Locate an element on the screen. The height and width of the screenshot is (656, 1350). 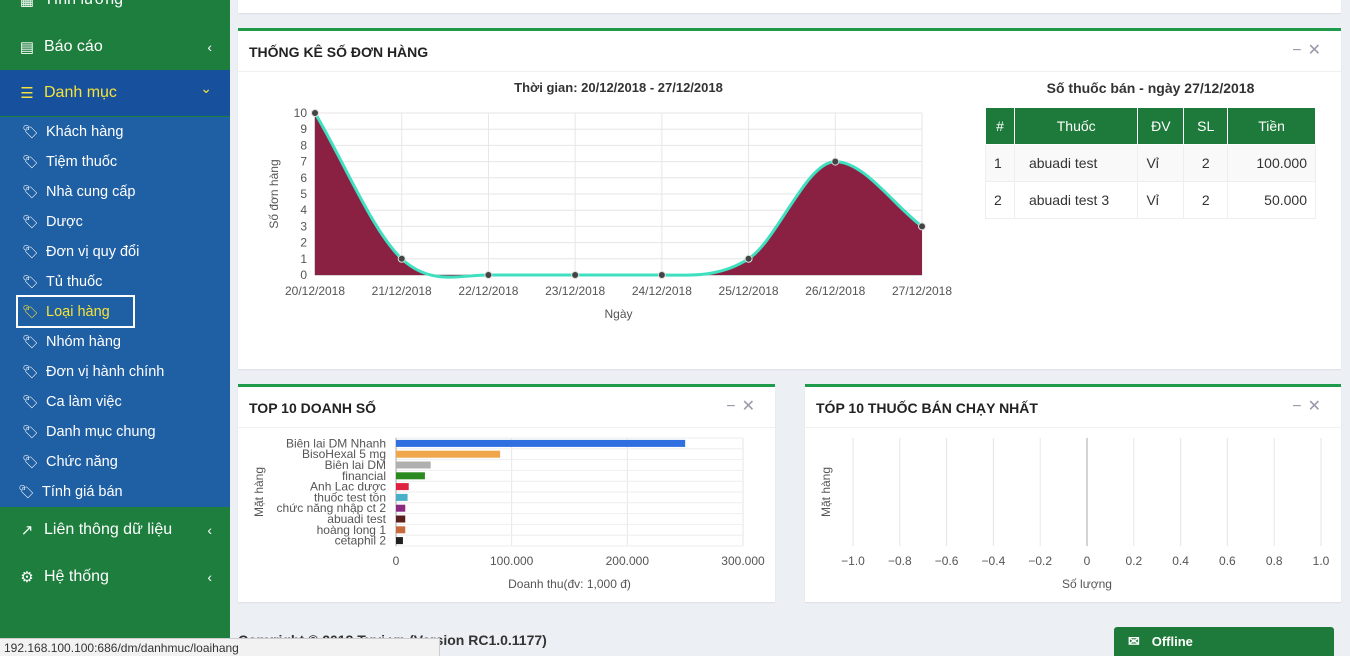
submenu-label: Ca làm việc is located at coordinates (84, 402).